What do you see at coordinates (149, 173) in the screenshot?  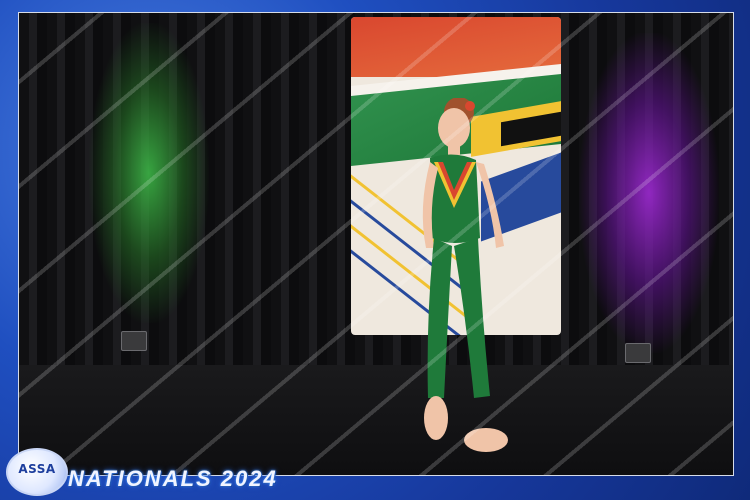 I see `green-stage-light` at bounding box center [149, 173].